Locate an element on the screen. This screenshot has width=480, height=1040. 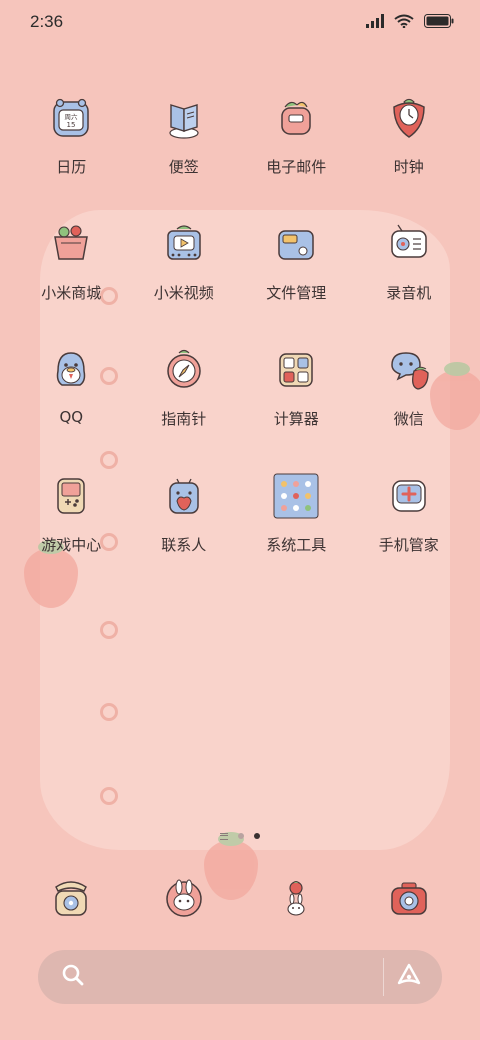
phone-icon is located at coordinates (71, 898).